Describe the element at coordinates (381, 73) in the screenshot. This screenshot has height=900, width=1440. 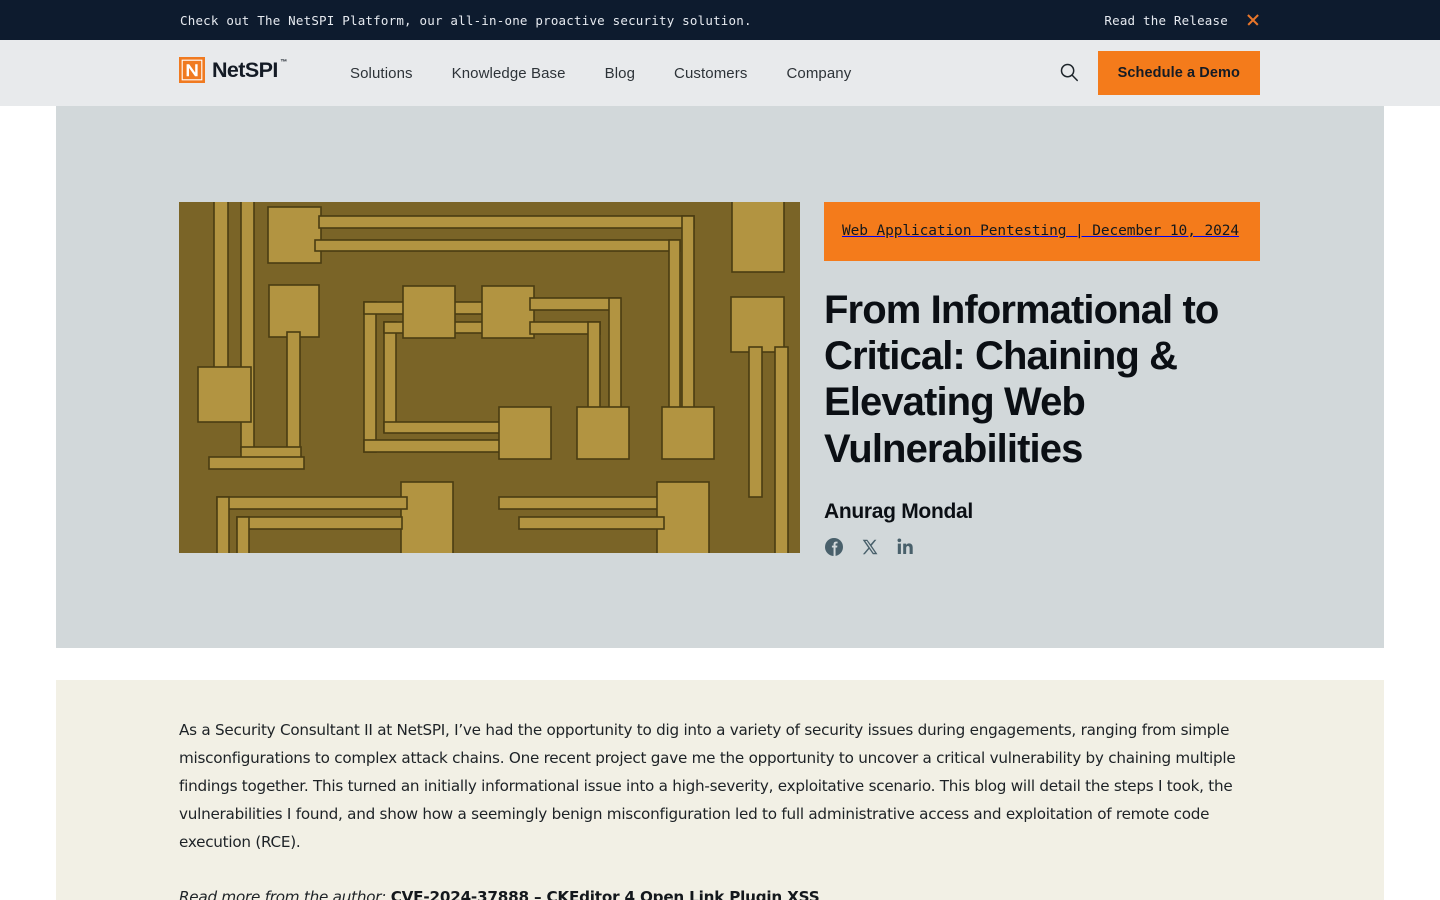
I see `nav-item-solutions: Solutions` at that location.